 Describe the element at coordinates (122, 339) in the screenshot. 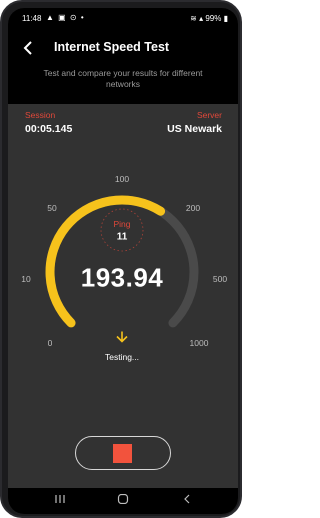

I see `download-arrow-icon` at that location.